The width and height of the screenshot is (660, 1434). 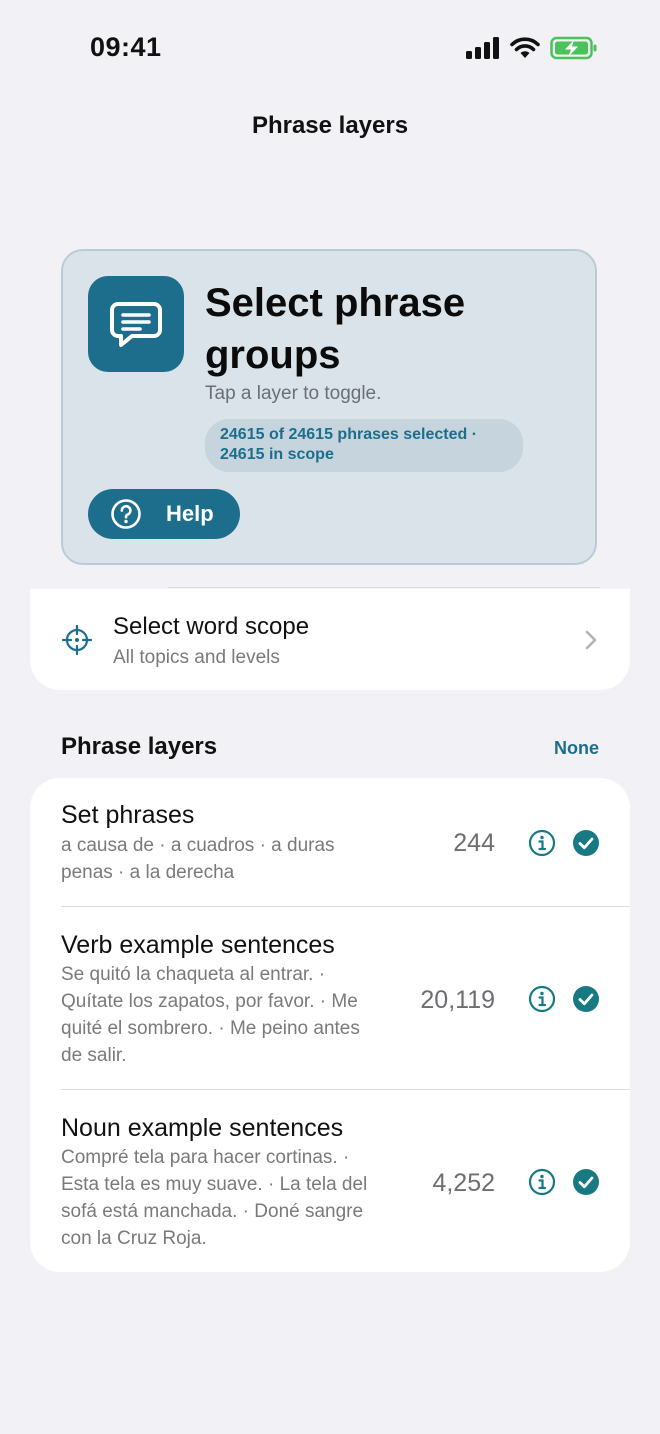 What do you see at coordinates (164, 514) in the screenshot?
I see `help-button: Help` at bounding box center [164, 514].